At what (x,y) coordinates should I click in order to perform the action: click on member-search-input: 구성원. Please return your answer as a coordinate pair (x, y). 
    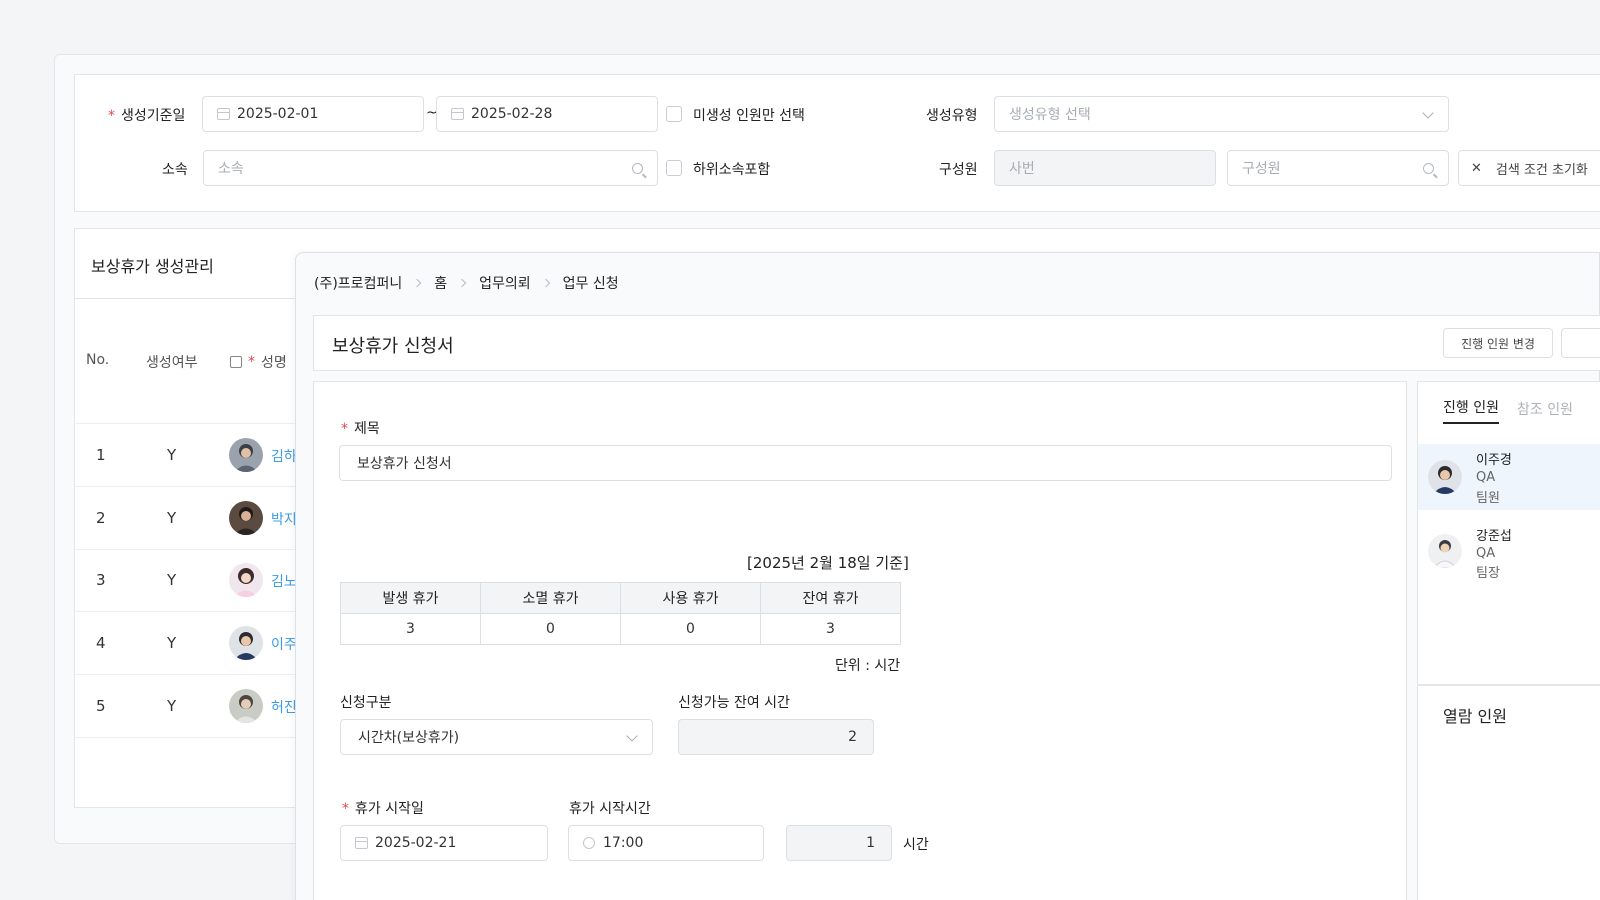
    Looking at the image, I should click on (1338, 168).